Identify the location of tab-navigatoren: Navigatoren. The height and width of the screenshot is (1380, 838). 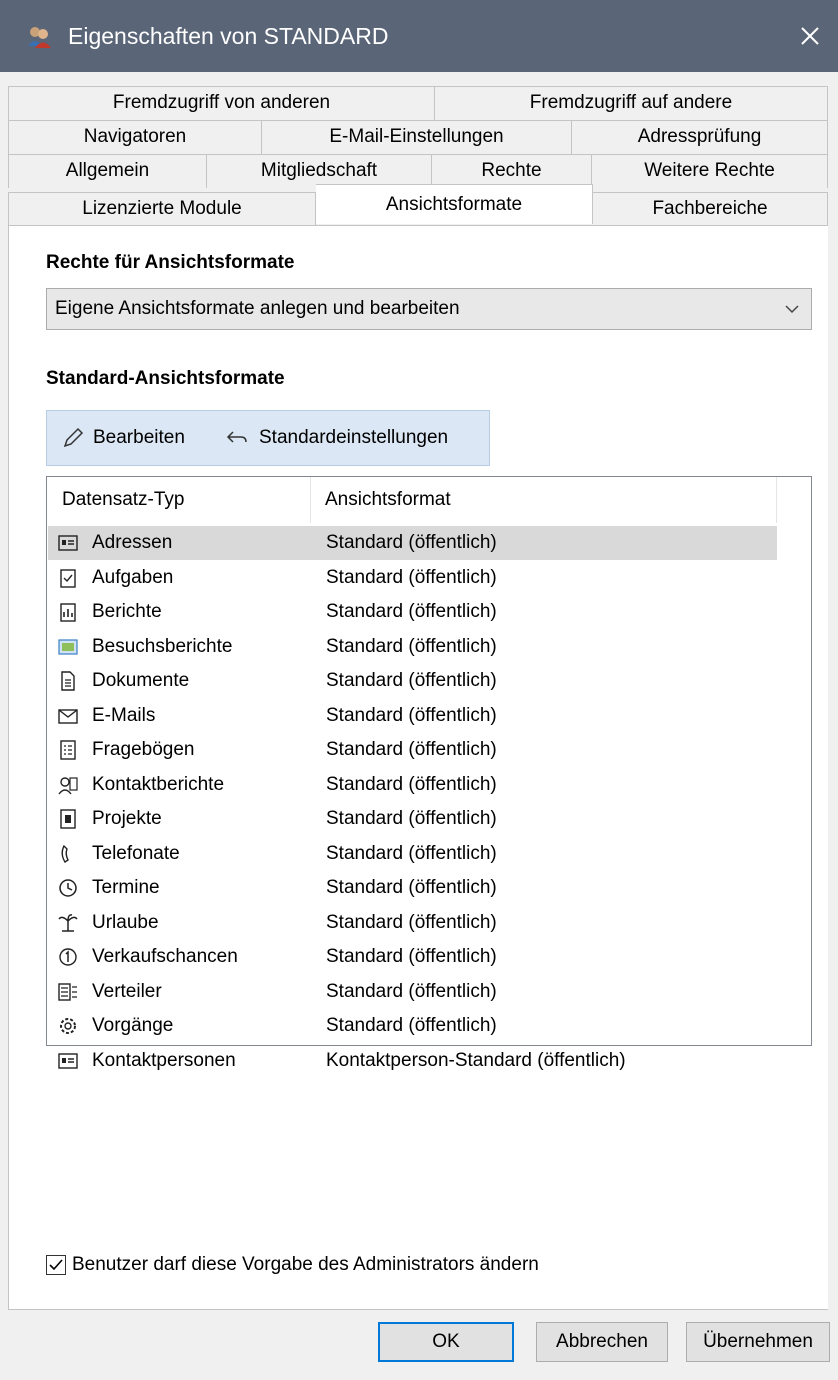
(135, 137).